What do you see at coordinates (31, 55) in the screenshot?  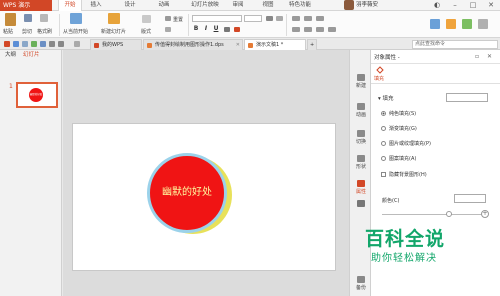 I see `tab-slides: 幻灯片` at bounding box center [31, 55].